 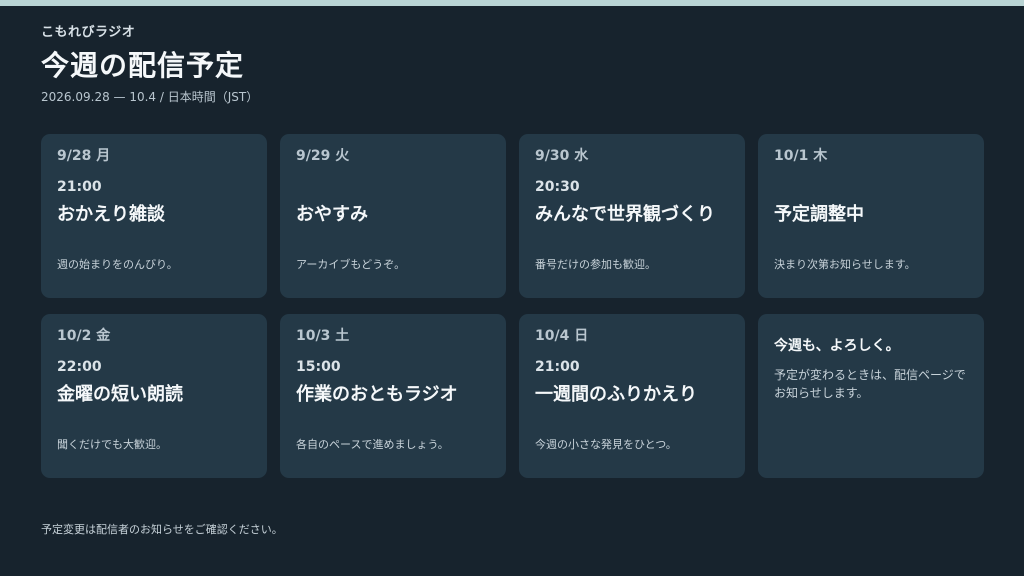 I want to click on card-day: 10/4 日, so click(x=562, y=336).